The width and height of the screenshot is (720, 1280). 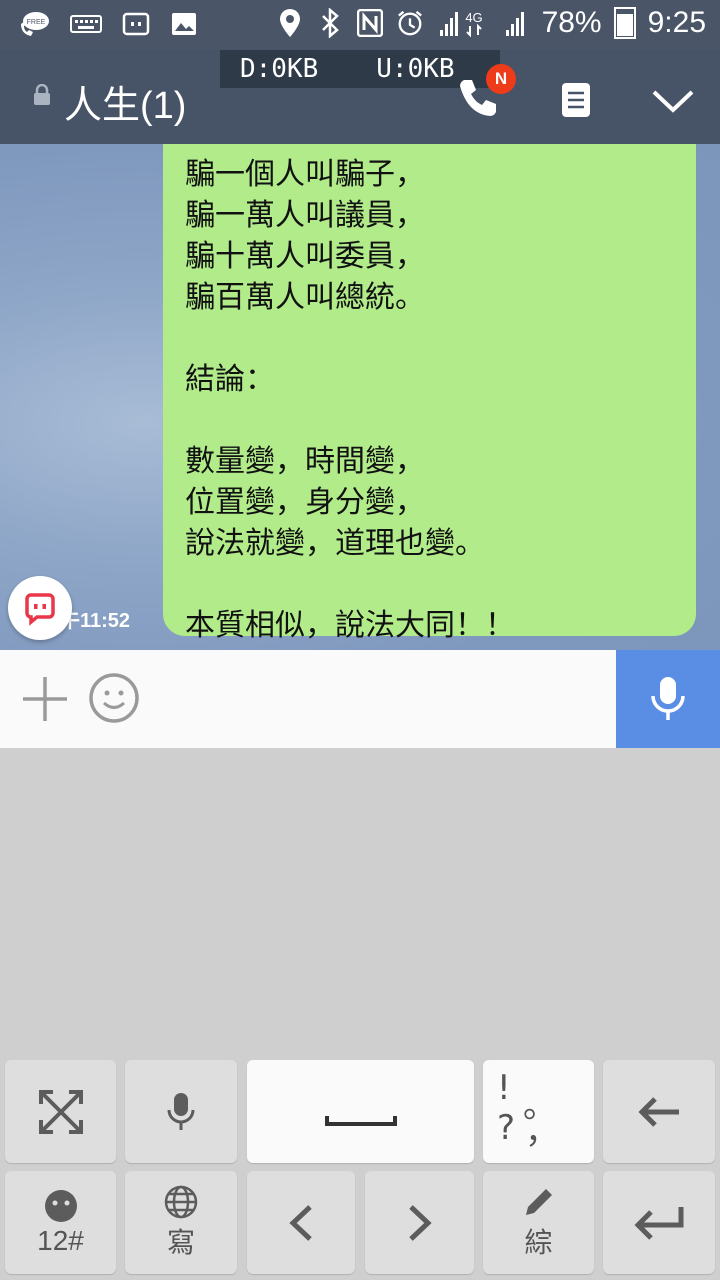 I want to click on space-bar-icon, so click(x=360, y=1120).